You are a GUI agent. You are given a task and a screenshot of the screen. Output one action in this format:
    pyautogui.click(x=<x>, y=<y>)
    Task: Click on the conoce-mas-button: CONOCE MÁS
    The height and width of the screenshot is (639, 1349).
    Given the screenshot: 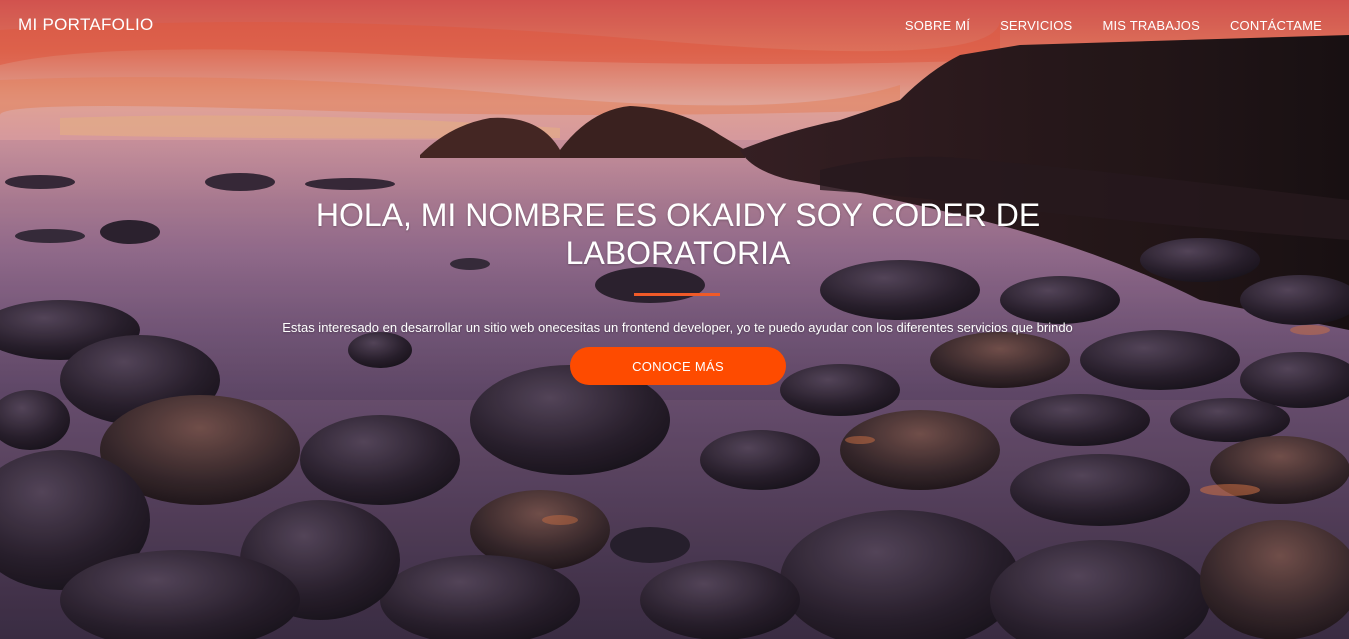 What is the action you would take?
    pyautogui.click(x=678, y=366)
    